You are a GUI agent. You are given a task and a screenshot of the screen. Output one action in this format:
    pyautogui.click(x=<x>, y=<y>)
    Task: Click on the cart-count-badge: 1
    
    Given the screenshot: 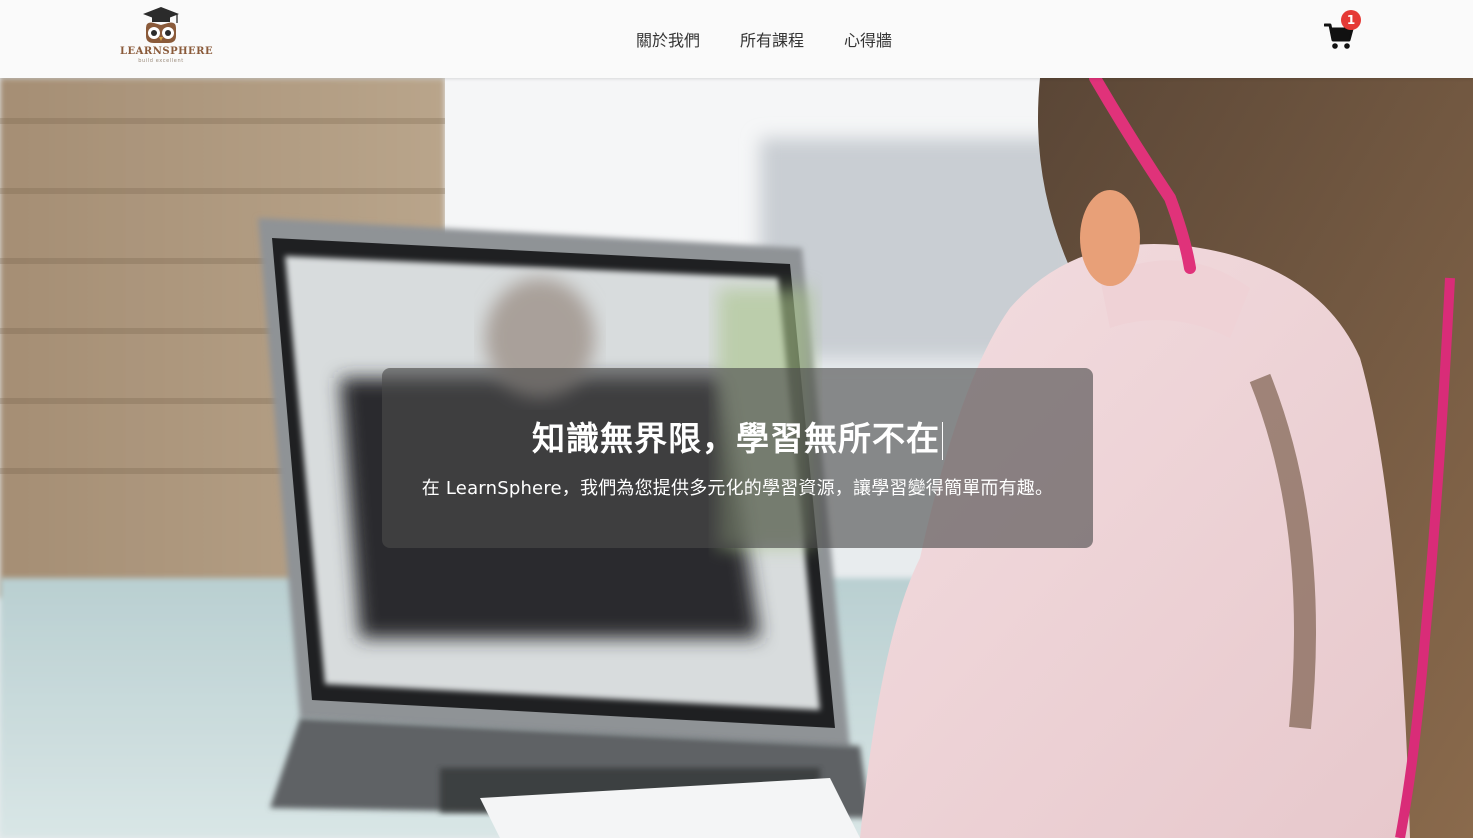 What is the action you would take?
    pyautogui.click(x=1351, y=20)
    